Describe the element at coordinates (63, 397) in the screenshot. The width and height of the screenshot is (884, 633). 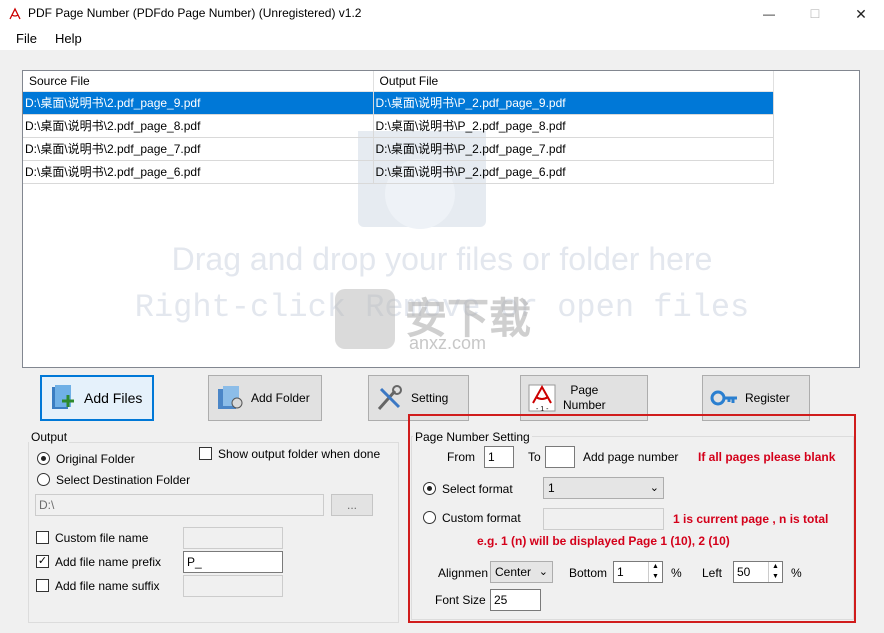
I see `add-files-icon` at that location.